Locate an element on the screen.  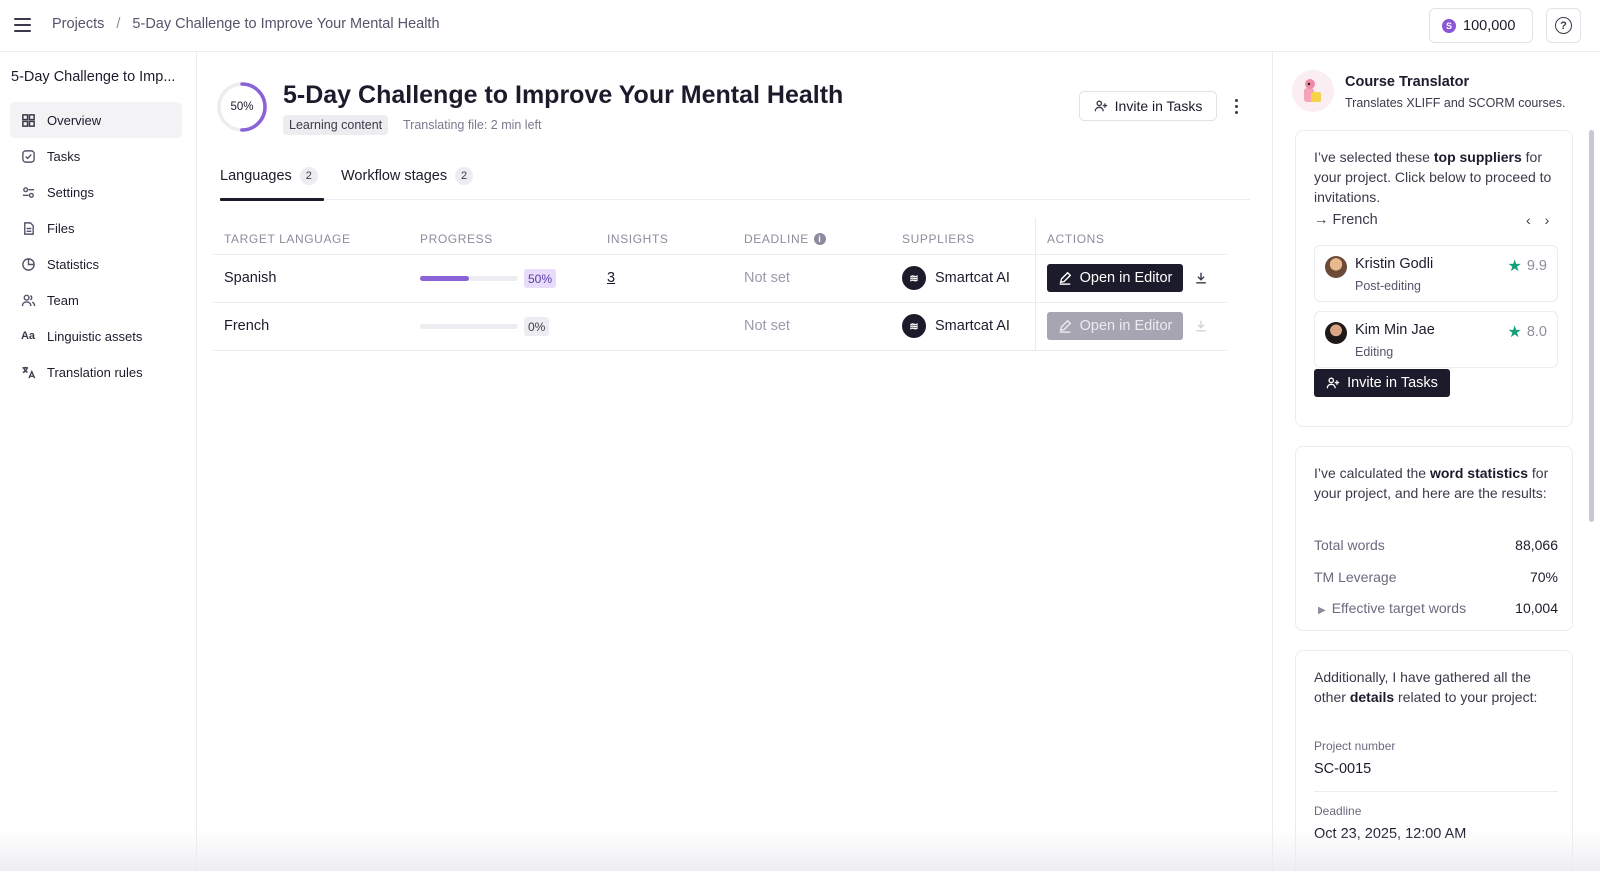
row-language-spanish: Spanish is located at coordinates (250, 278).